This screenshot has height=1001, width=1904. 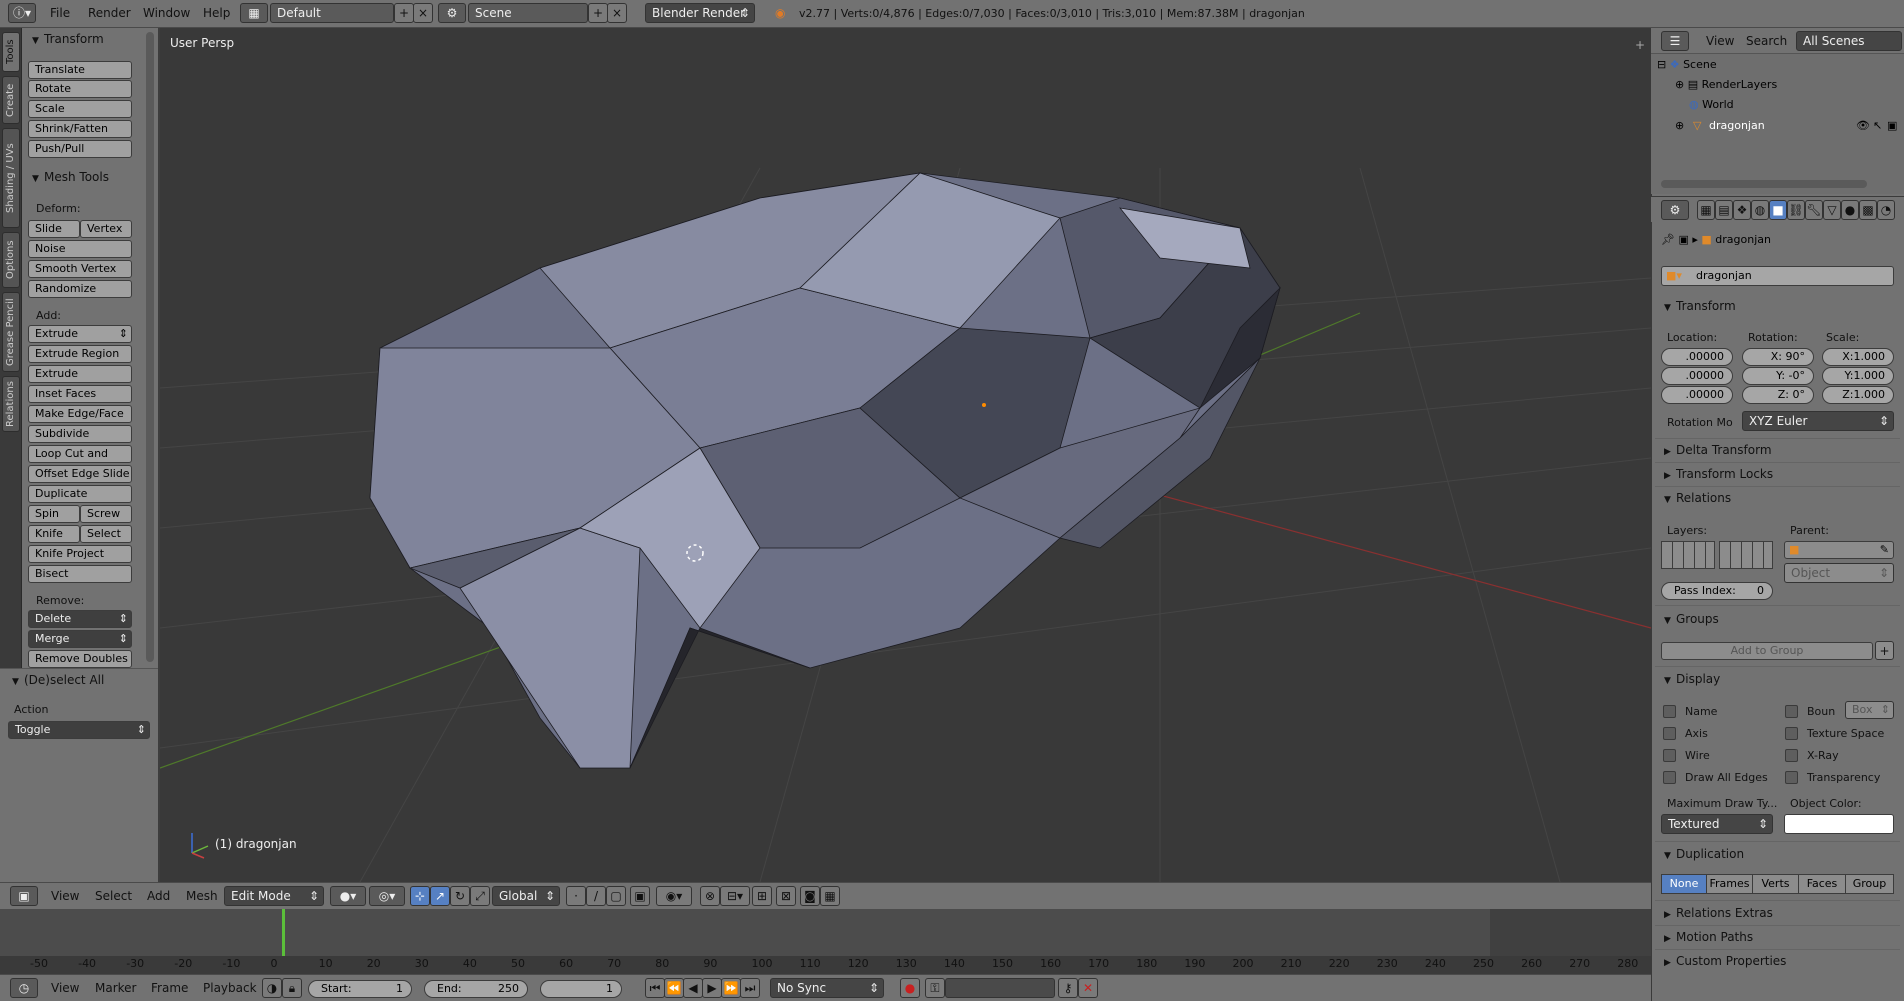 What do you see at coordinates (1796, 210) in the screenshot?
I see `constraints-tab-icon: ⛓` at bounding box center [1796, 210].